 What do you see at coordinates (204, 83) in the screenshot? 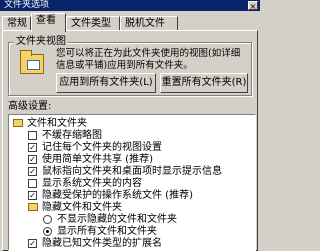
I see `reset-all-folders-button: 重置所有文件夹(R)` at bounding box center [204, 83].